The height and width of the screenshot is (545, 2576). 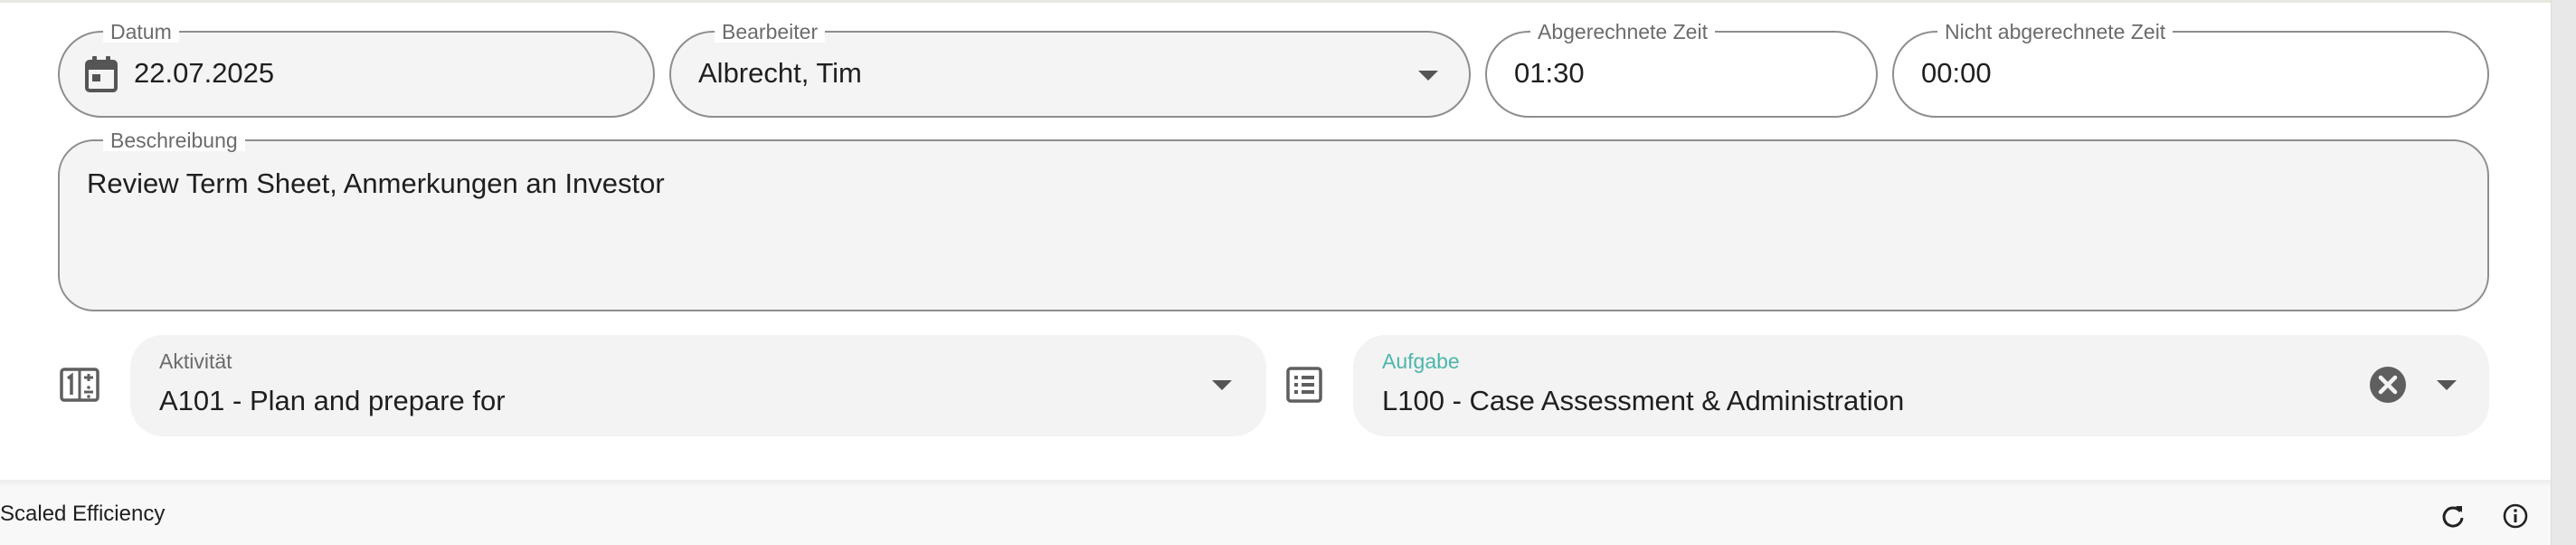 What do you see at coordinates (2388, 387) in the screenshot?
I see `clear-icon` at bounding box center [2388, 387].